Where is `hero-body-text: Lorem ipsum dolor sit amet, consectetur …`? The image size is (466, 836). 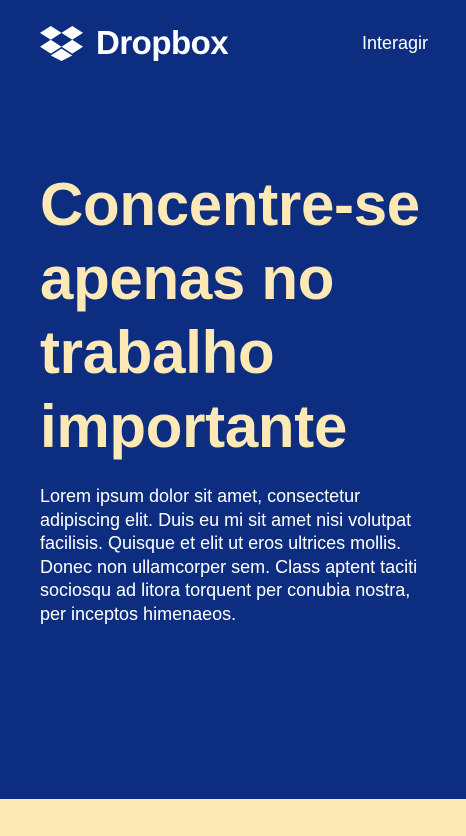 hero-body-text: Lorem ipsum dolor sit amet, consectetur … is located at coordinates (229, 555).